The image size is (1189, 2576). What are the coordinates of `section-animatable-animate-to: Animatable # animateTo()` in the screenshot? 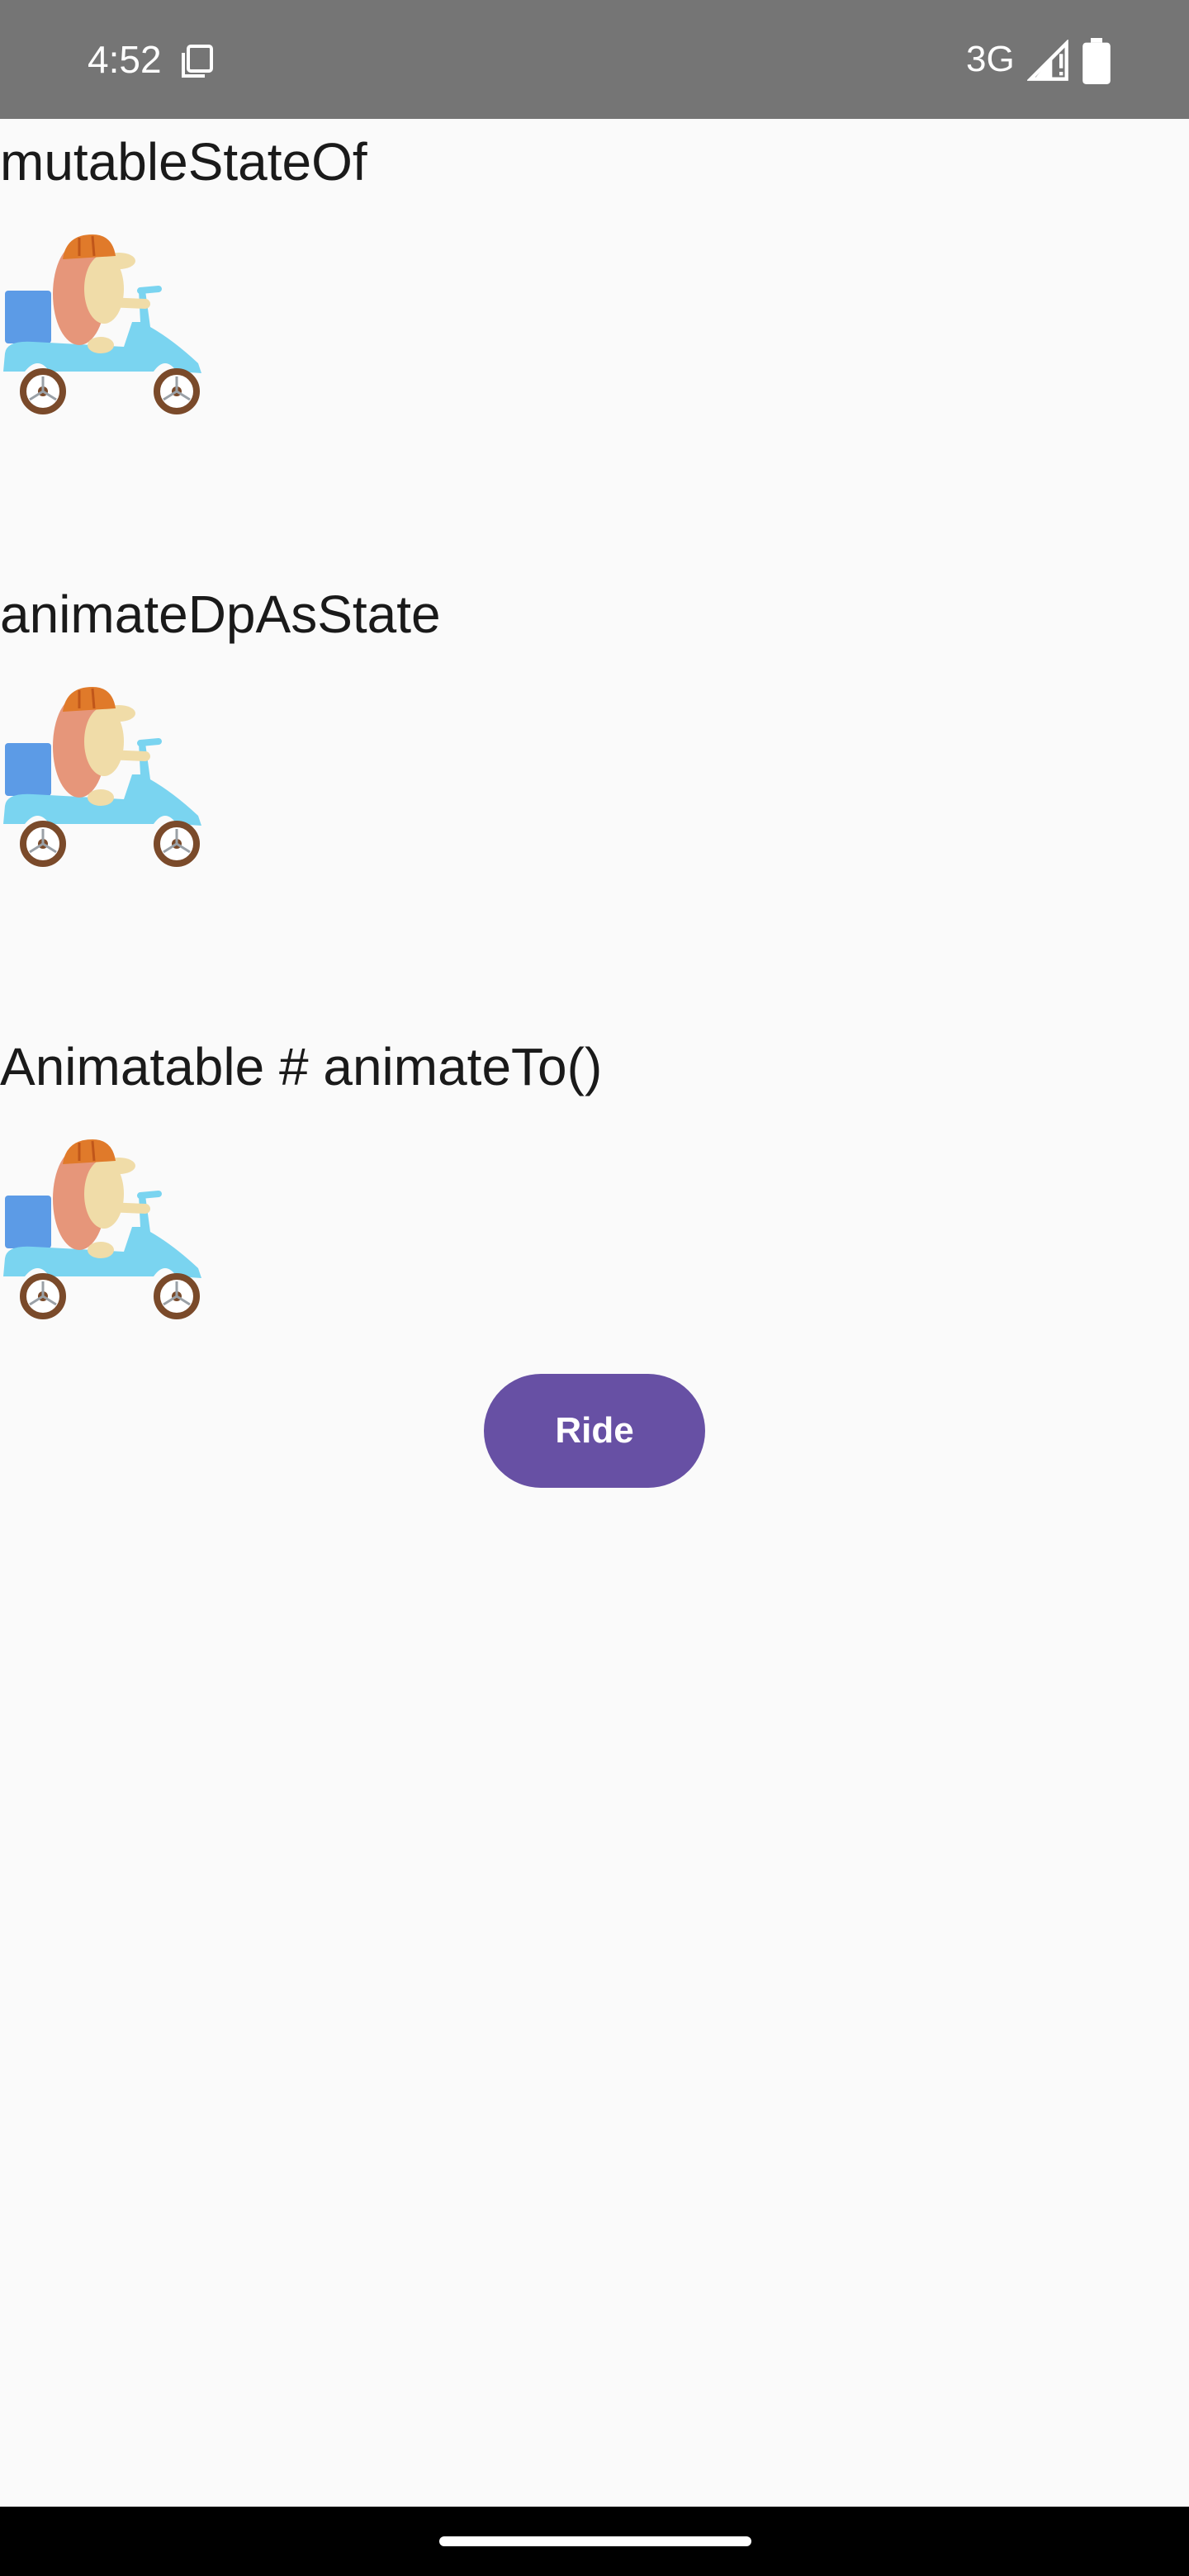 It's located at (594, 1182).